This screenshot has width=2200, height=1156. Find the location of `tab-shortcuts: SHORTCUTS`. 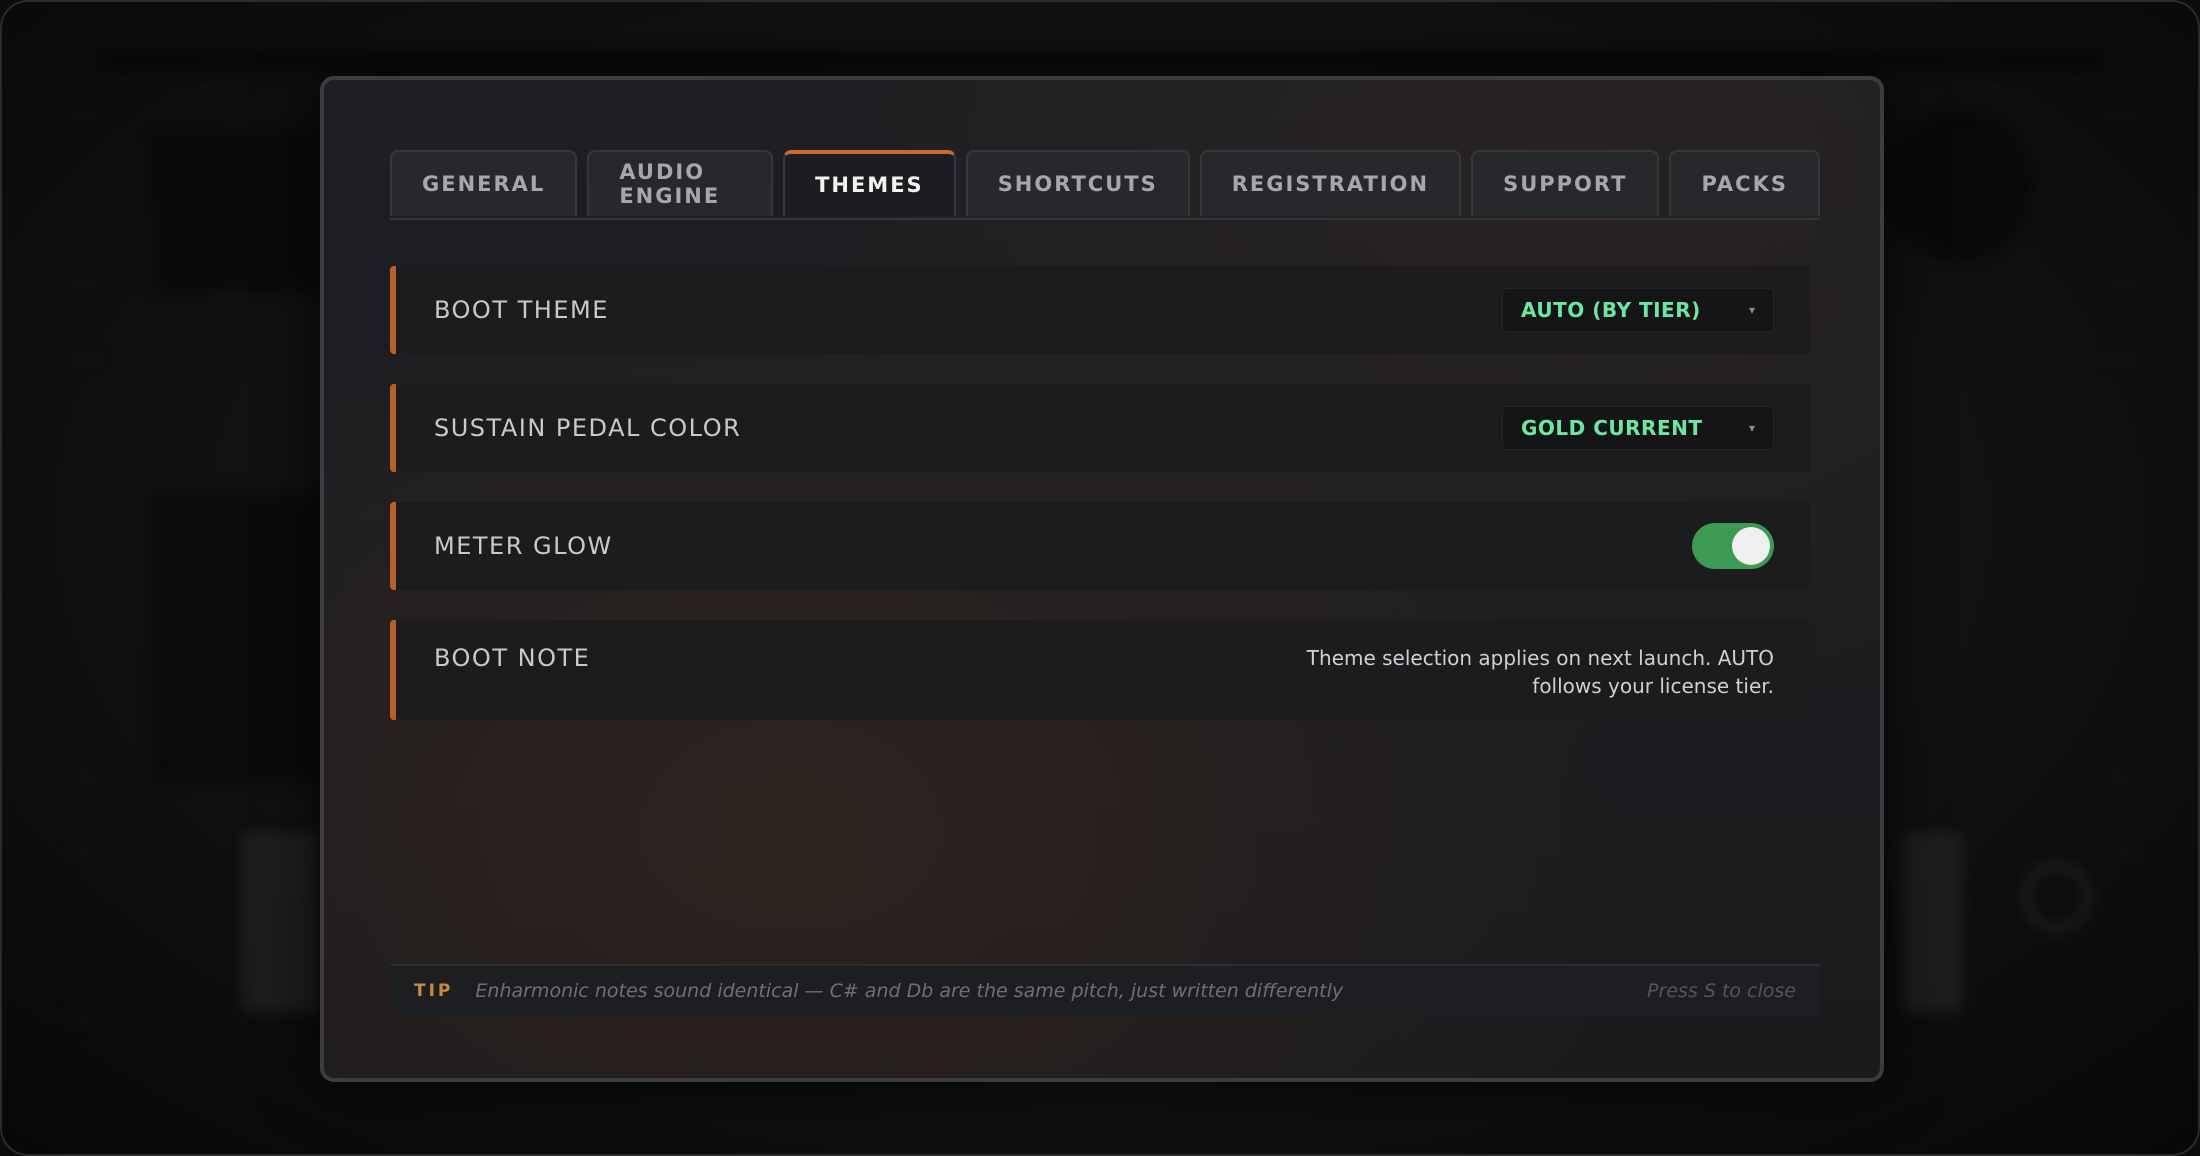

tab-shortcuts: SHORTCUTS is located at coordinates (1077, 183).